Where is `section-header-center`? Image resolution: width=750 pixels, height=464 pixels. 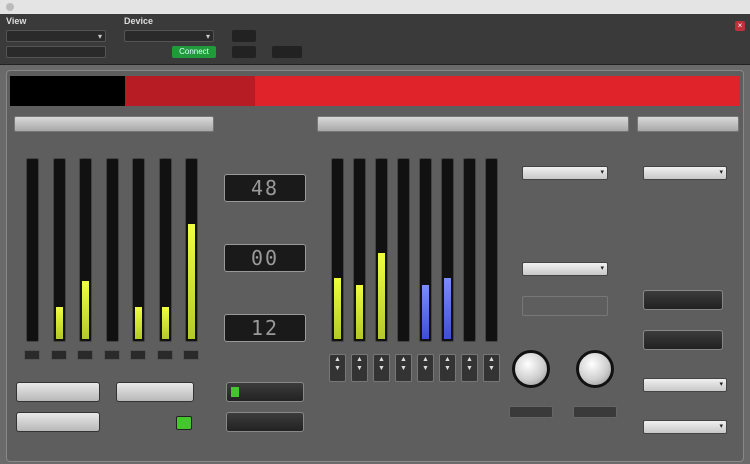 section-header-center is located at coordinates (473, 124).